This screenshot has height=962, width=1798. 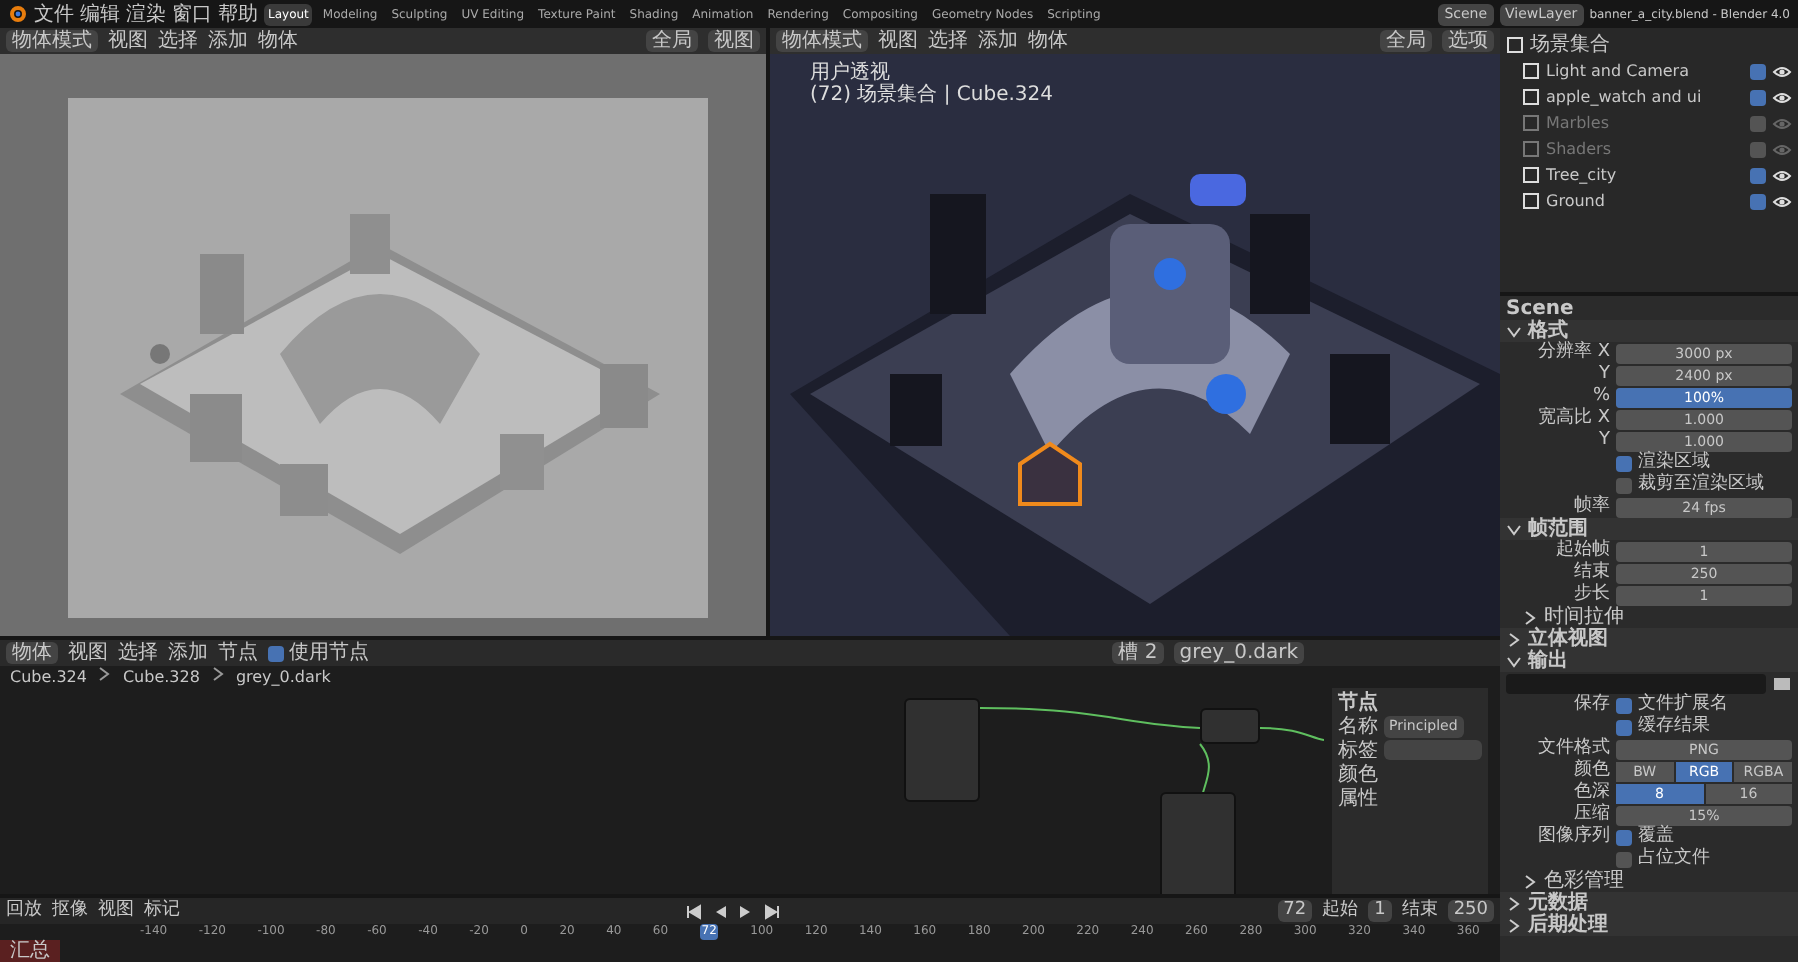 I want to click on outliner-item: Ground, so click(x=1645, y=201).